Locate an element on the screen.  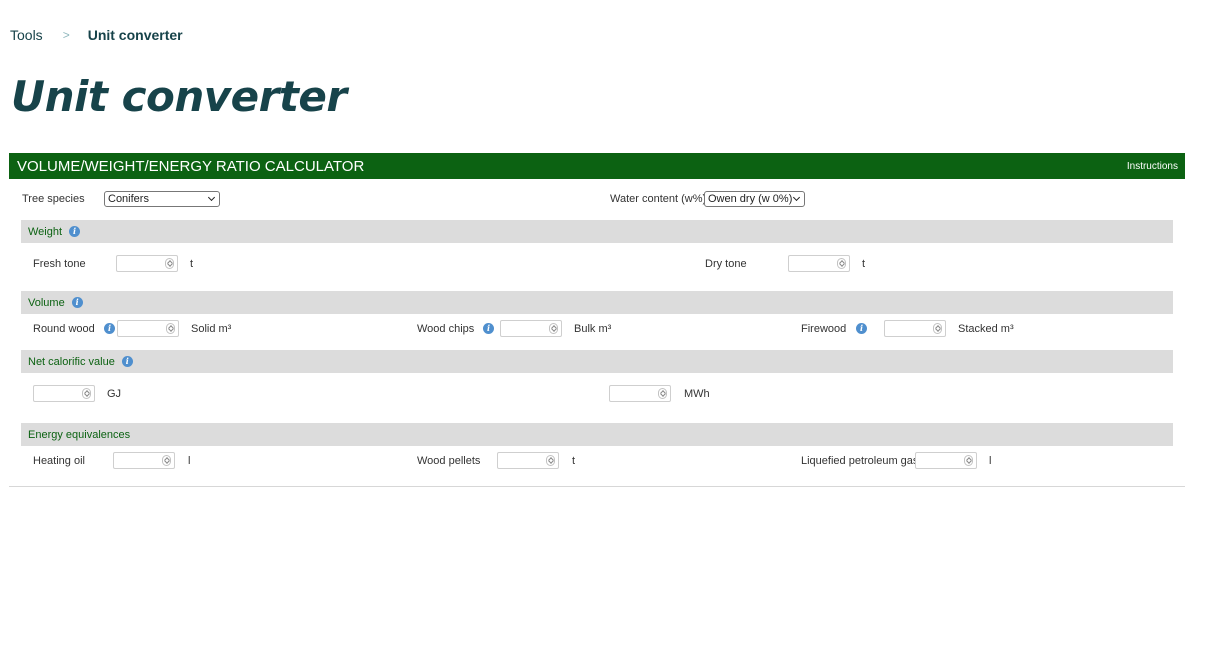
mwh-unit: MWh is located at coordinates (697, 394).